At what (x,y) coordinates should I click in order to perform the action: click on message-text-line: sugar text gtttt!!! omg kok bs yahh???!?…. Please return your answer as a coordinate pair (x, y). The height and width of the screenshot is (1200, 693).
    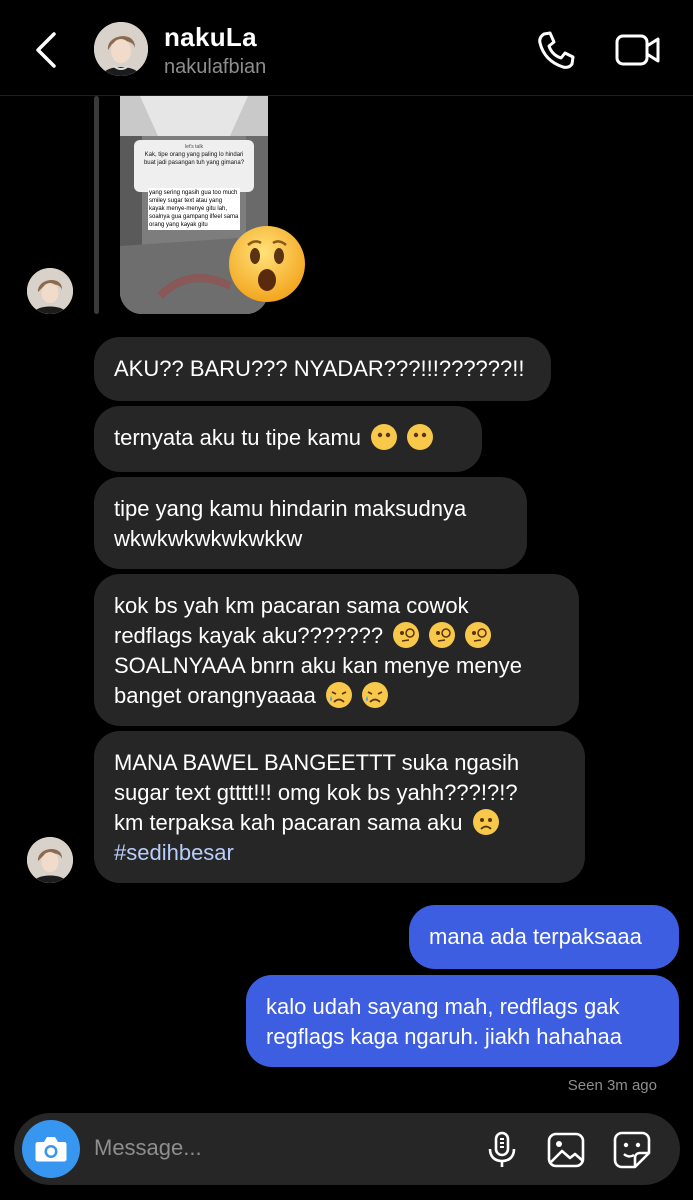
    Looking at the image, I should click on (316, 792).